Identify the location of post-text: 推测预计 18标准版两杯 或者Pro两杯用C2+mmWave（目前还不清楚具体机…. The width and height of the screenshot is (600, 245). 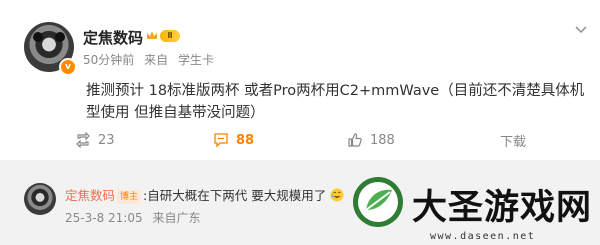
(335, 102).